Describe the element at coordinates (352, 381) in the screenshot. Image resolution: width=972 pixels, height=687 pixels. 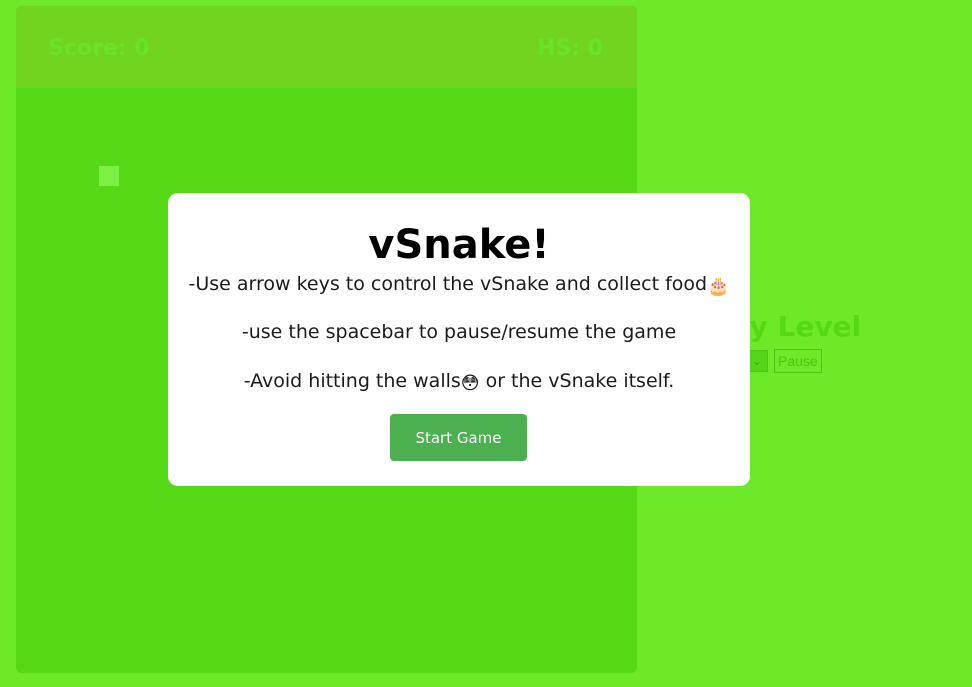
I see `instruction-avoid-text: -Avoid hitting the walls` at that location.